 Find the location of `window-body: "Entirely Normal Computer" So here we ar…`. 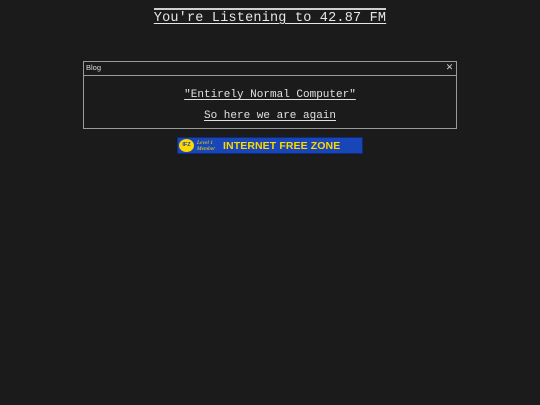

window-body: "Entirely Normal Computer" So here we ar… is located at coordinates (270, 101).